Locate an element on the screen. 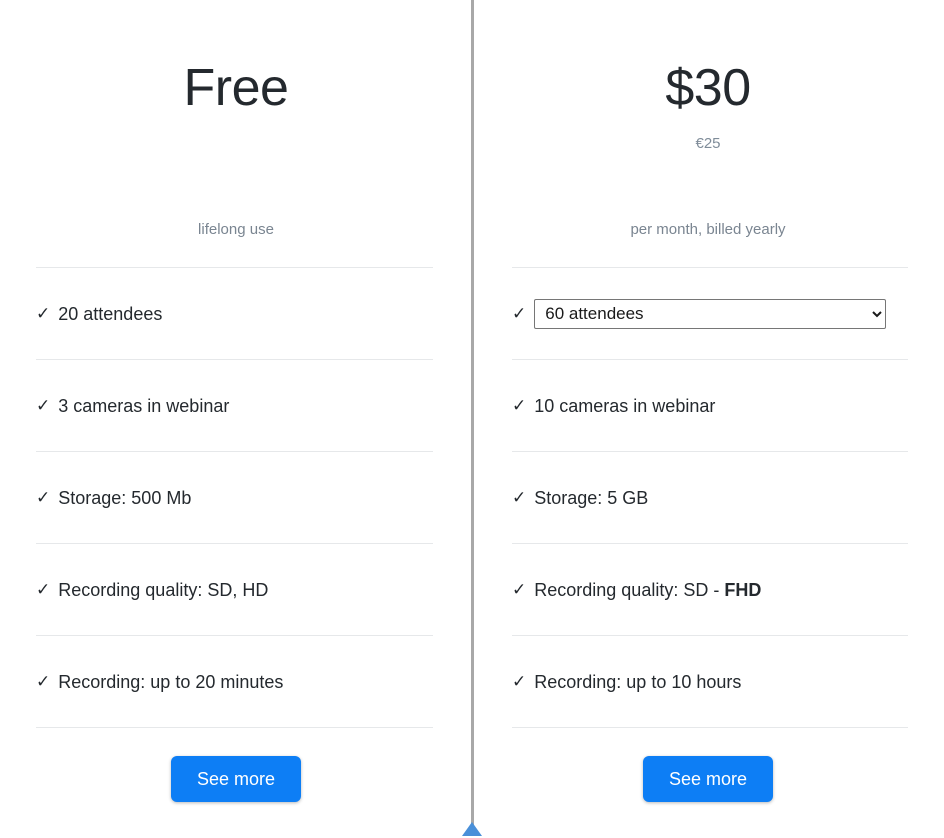 This screenshot has width=944, height=838. feature-row: ✓ Recording quality: SD - FHD is located at coordinates (710, 590).